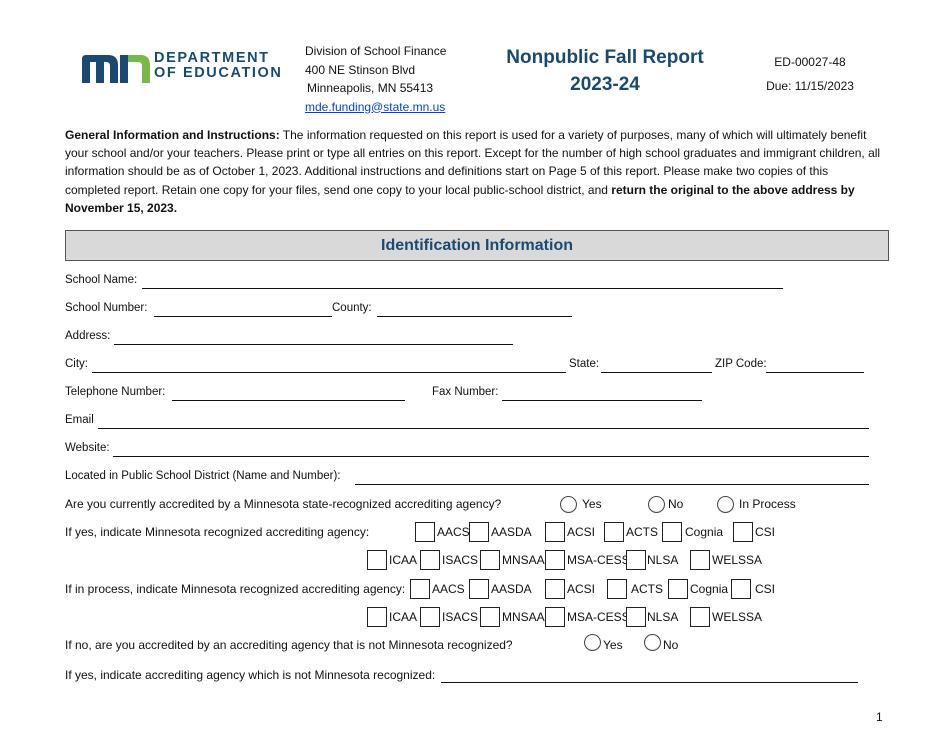 The width and height of the screenshot is (950, 735). I want to click on if-yes-csi-checkbox, so click(743, 532).